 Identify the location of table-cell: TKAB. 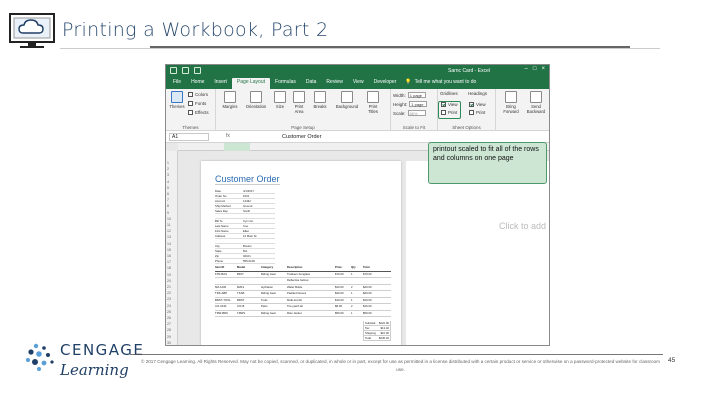
(249, 294).